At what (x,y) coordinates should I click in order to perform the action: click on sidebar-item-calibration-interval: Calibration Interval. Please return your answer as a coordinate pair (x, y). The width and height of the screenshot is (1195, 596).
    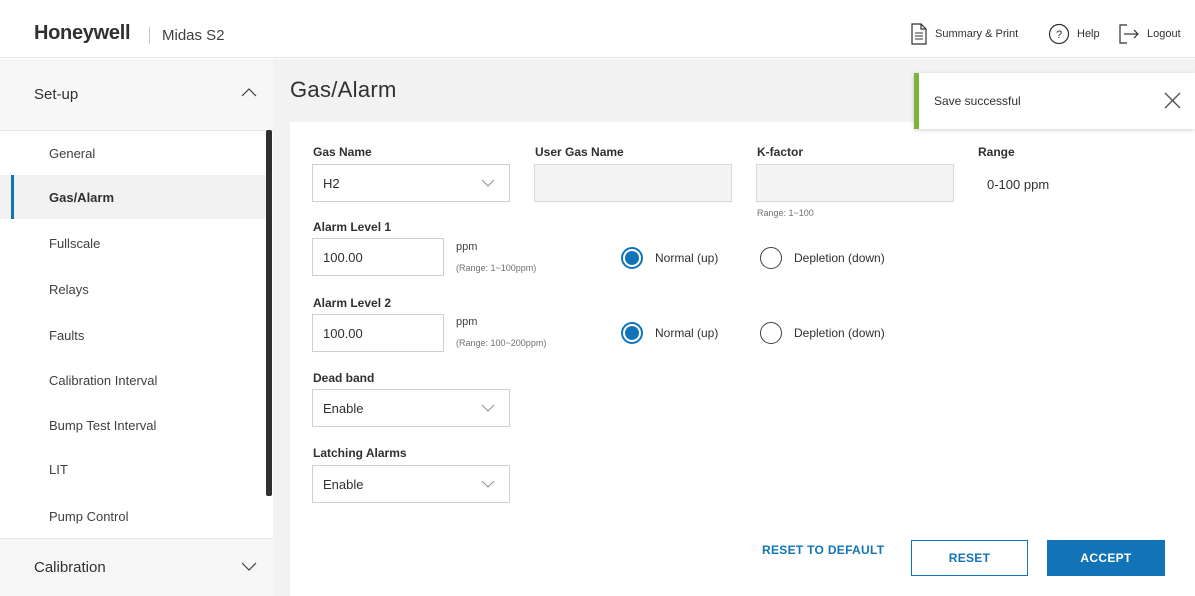
    Looking at the image, I should click on (133, 380).